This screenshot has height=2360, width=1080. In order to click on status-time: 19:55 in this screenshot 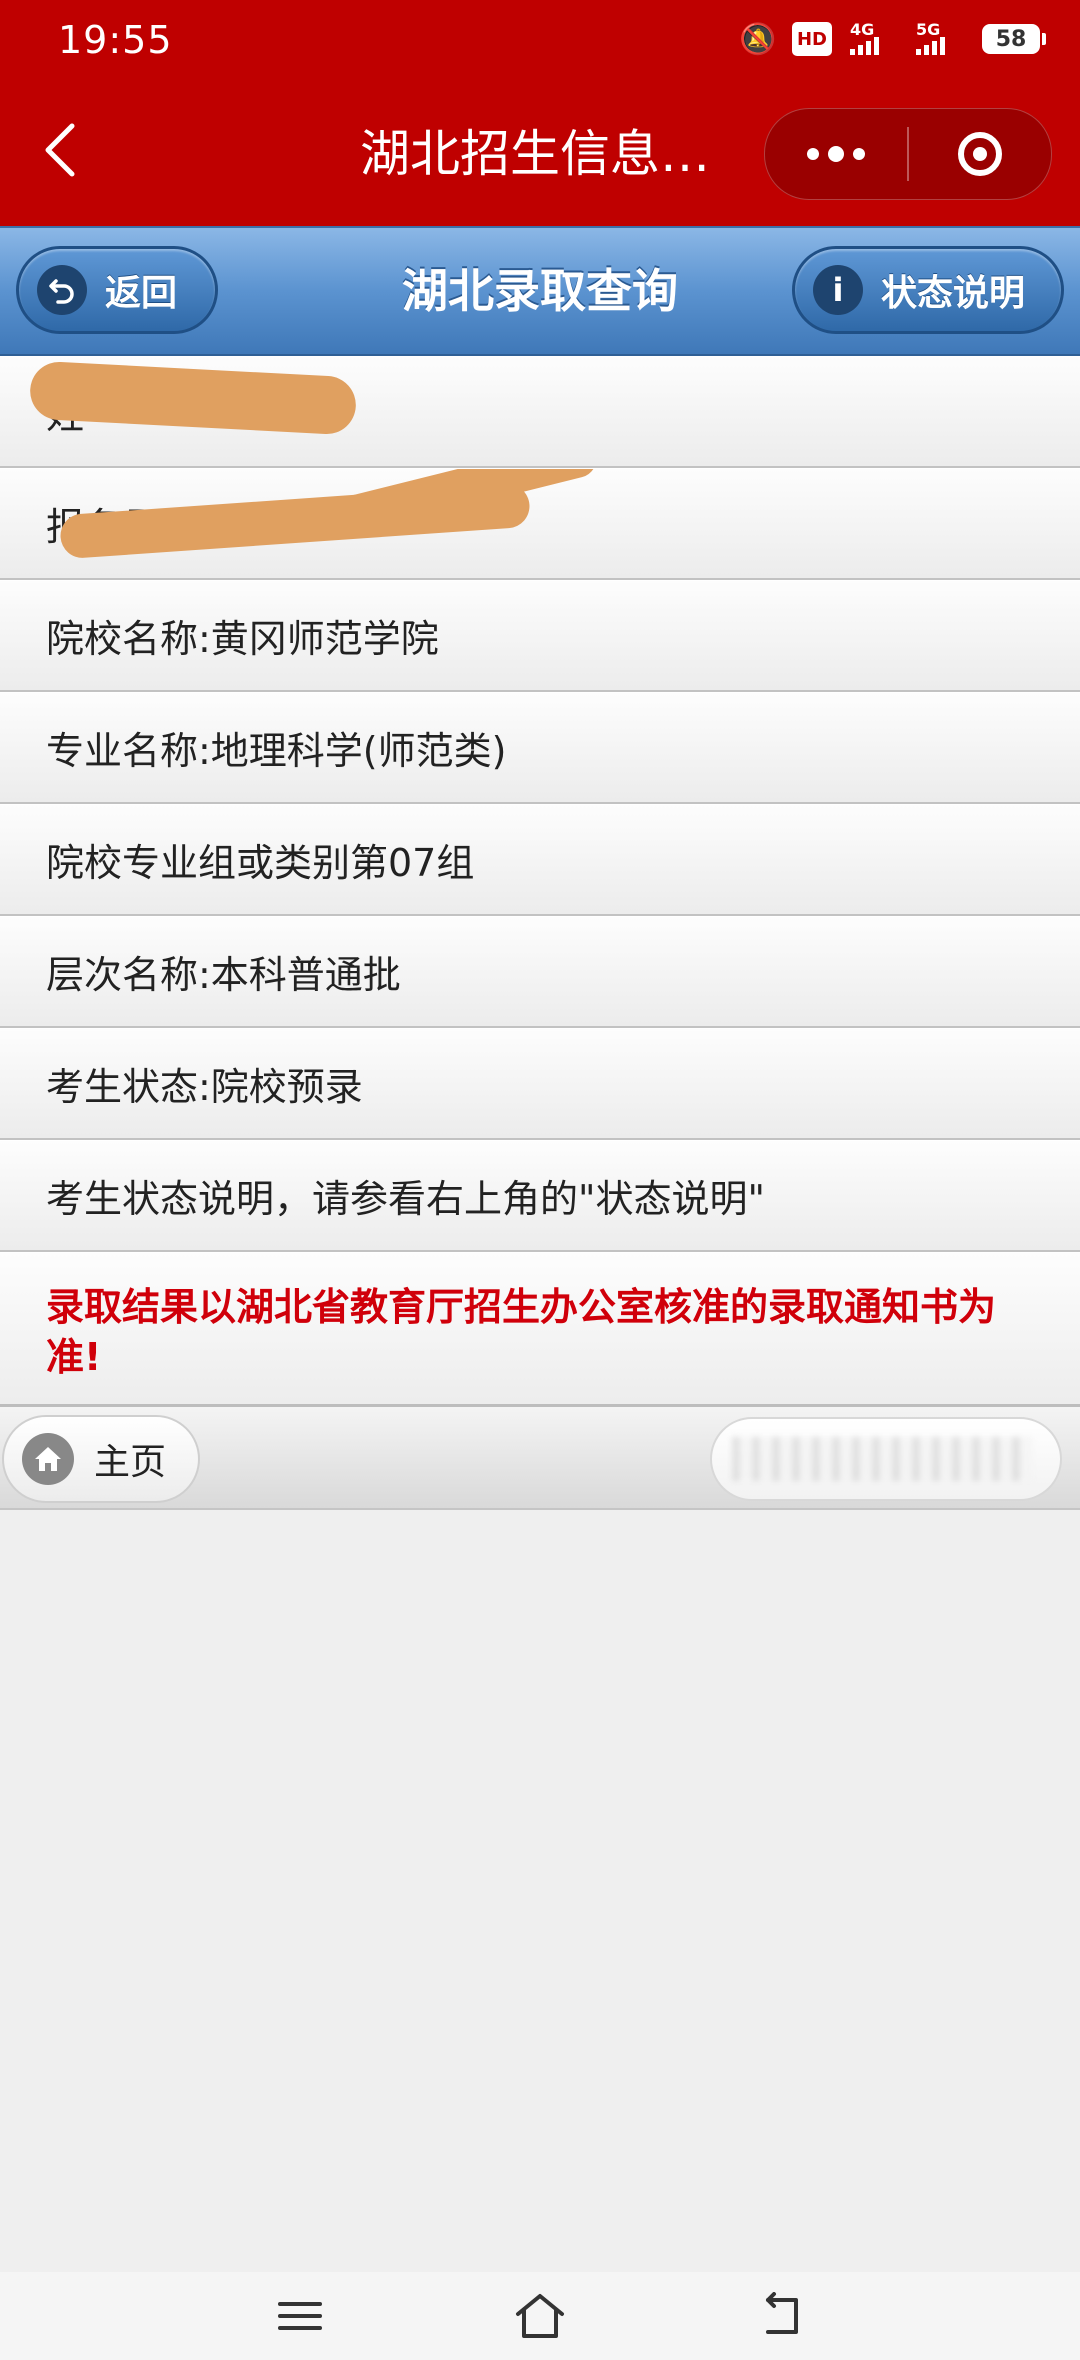, I will do `click(115, 40)`.